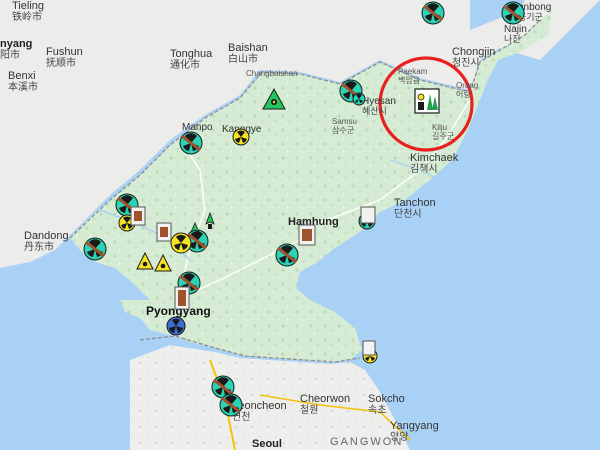 This screenshot has height=450, width=600. Describe the element at coordinates (46, 242) in the screenshot. I see `label-dandong: Dandong 丹东市` at that location.